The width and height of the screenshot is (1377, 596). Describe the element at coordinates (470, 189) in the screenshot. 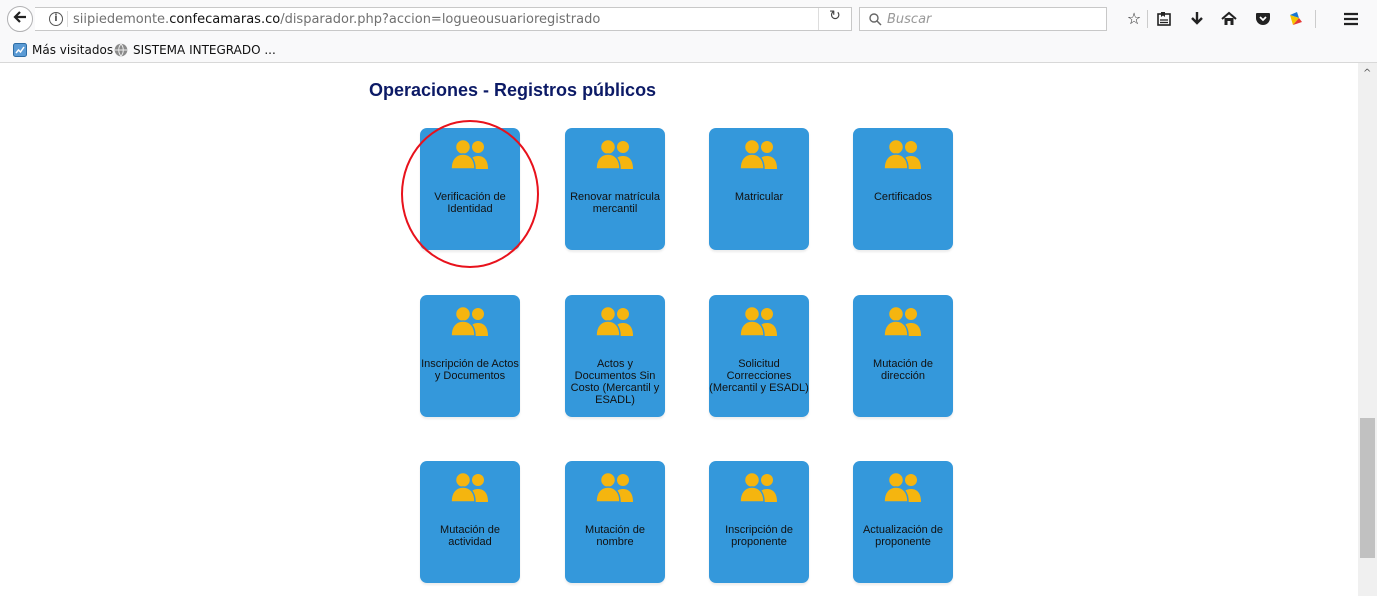

I see `tile-verificacion-identidad: Verificación de Identidad` at that location.